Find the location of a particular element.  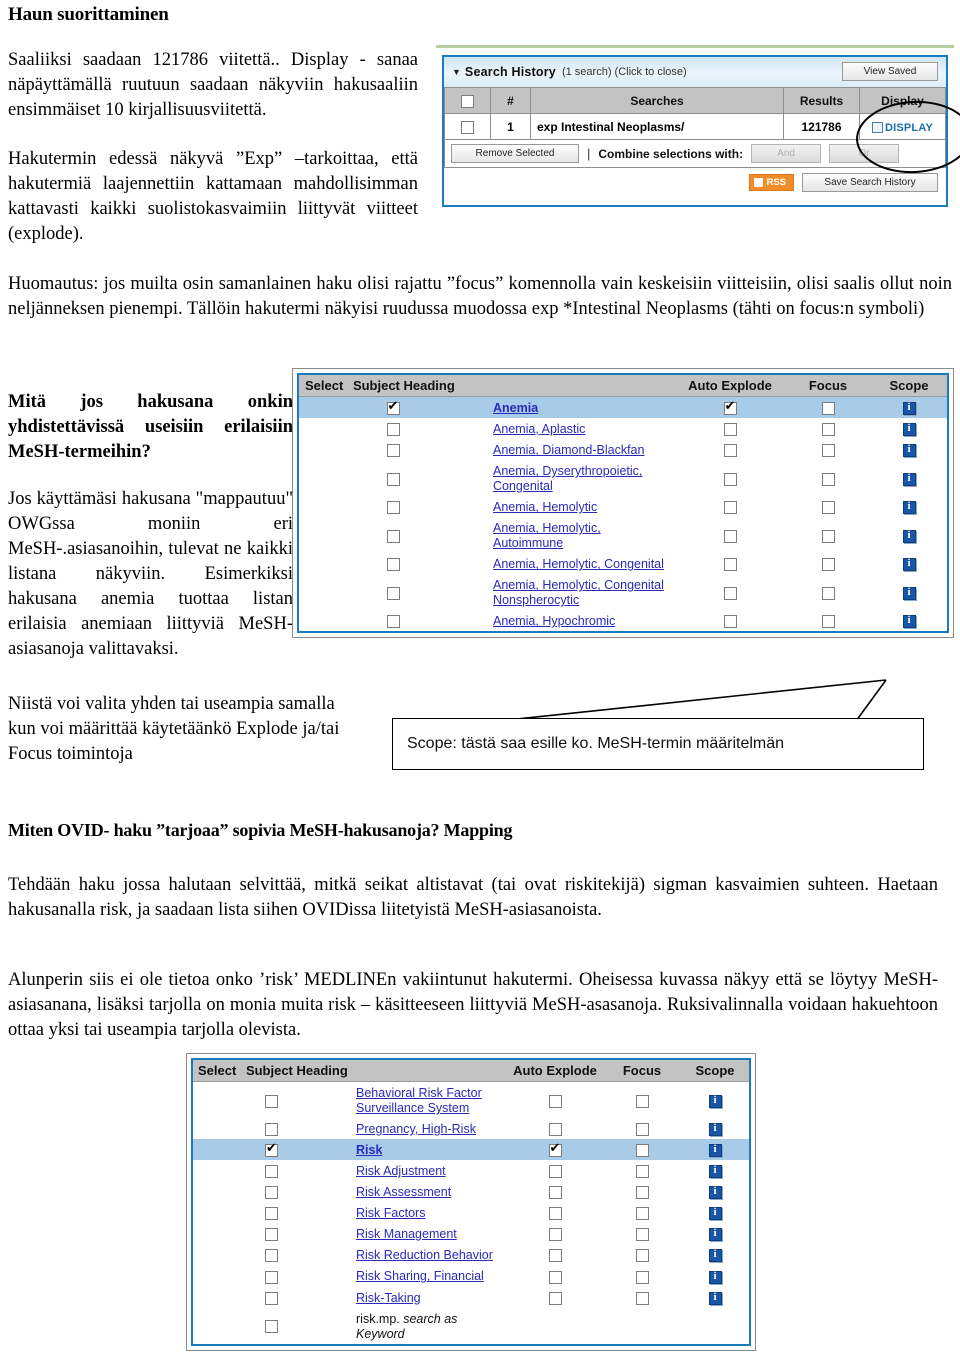

mesh-row: Risk Factors is located at coordinates (471, 1213).